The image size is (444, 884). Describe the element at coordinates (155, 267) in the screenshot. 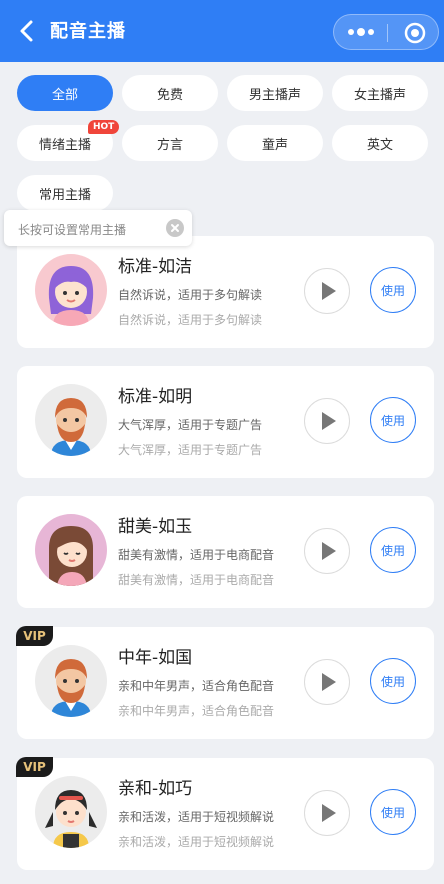

I see `voice-name: 标准-如洁` at that location.